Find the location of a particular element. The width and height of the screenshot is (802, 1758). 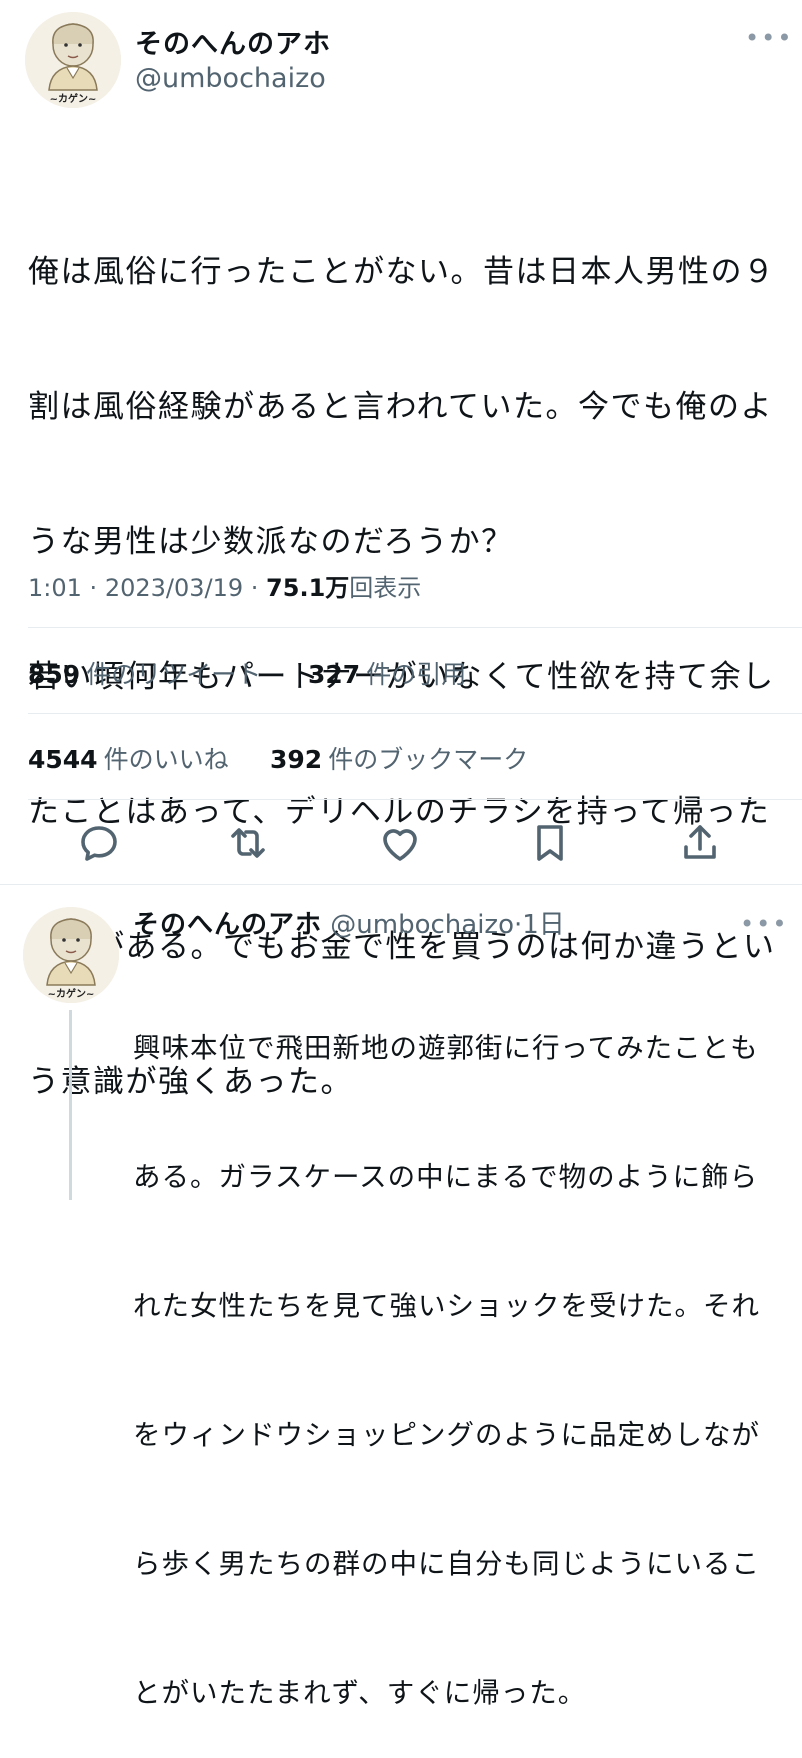

tweet-text-line: うな男性は少数派なのだろうか？ is located at coordinates (271, 542).